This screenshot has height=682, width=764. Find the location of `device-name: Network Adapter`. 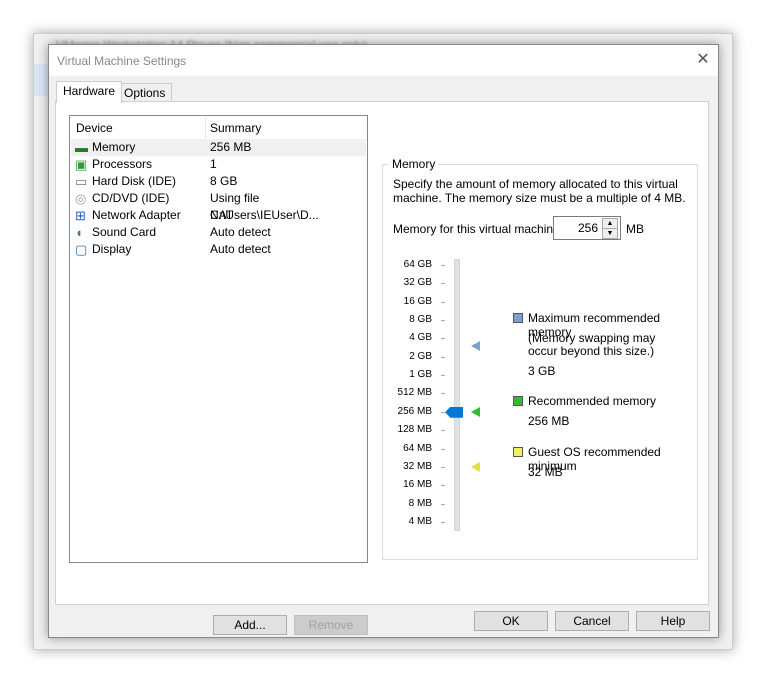

device-name: Network Adapter is located at coordinates (136, 215).